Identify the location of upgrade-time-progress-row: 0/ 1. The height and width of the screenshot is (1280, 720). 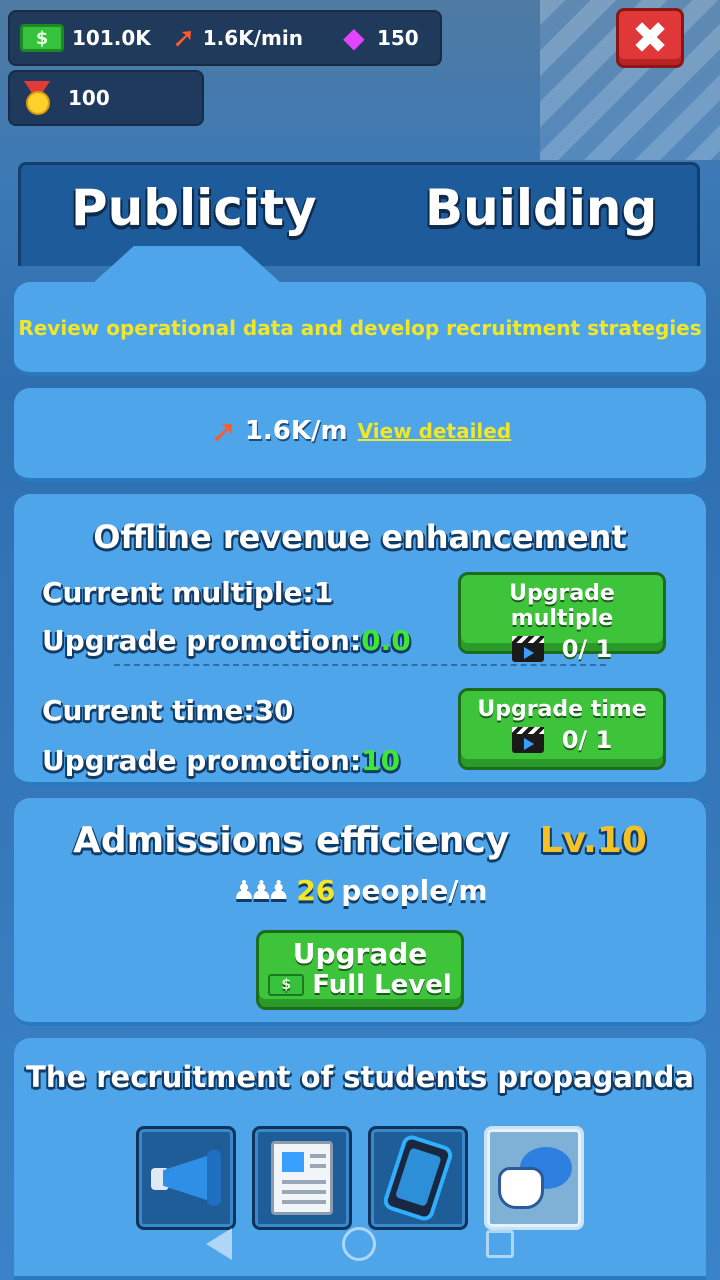
(562, 740).